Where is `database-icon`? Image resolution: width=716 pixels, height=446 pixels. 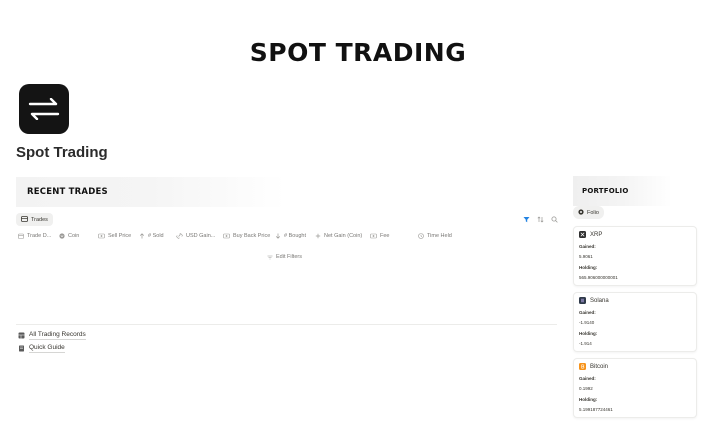
database-icon is located at coordinates (21, 335).